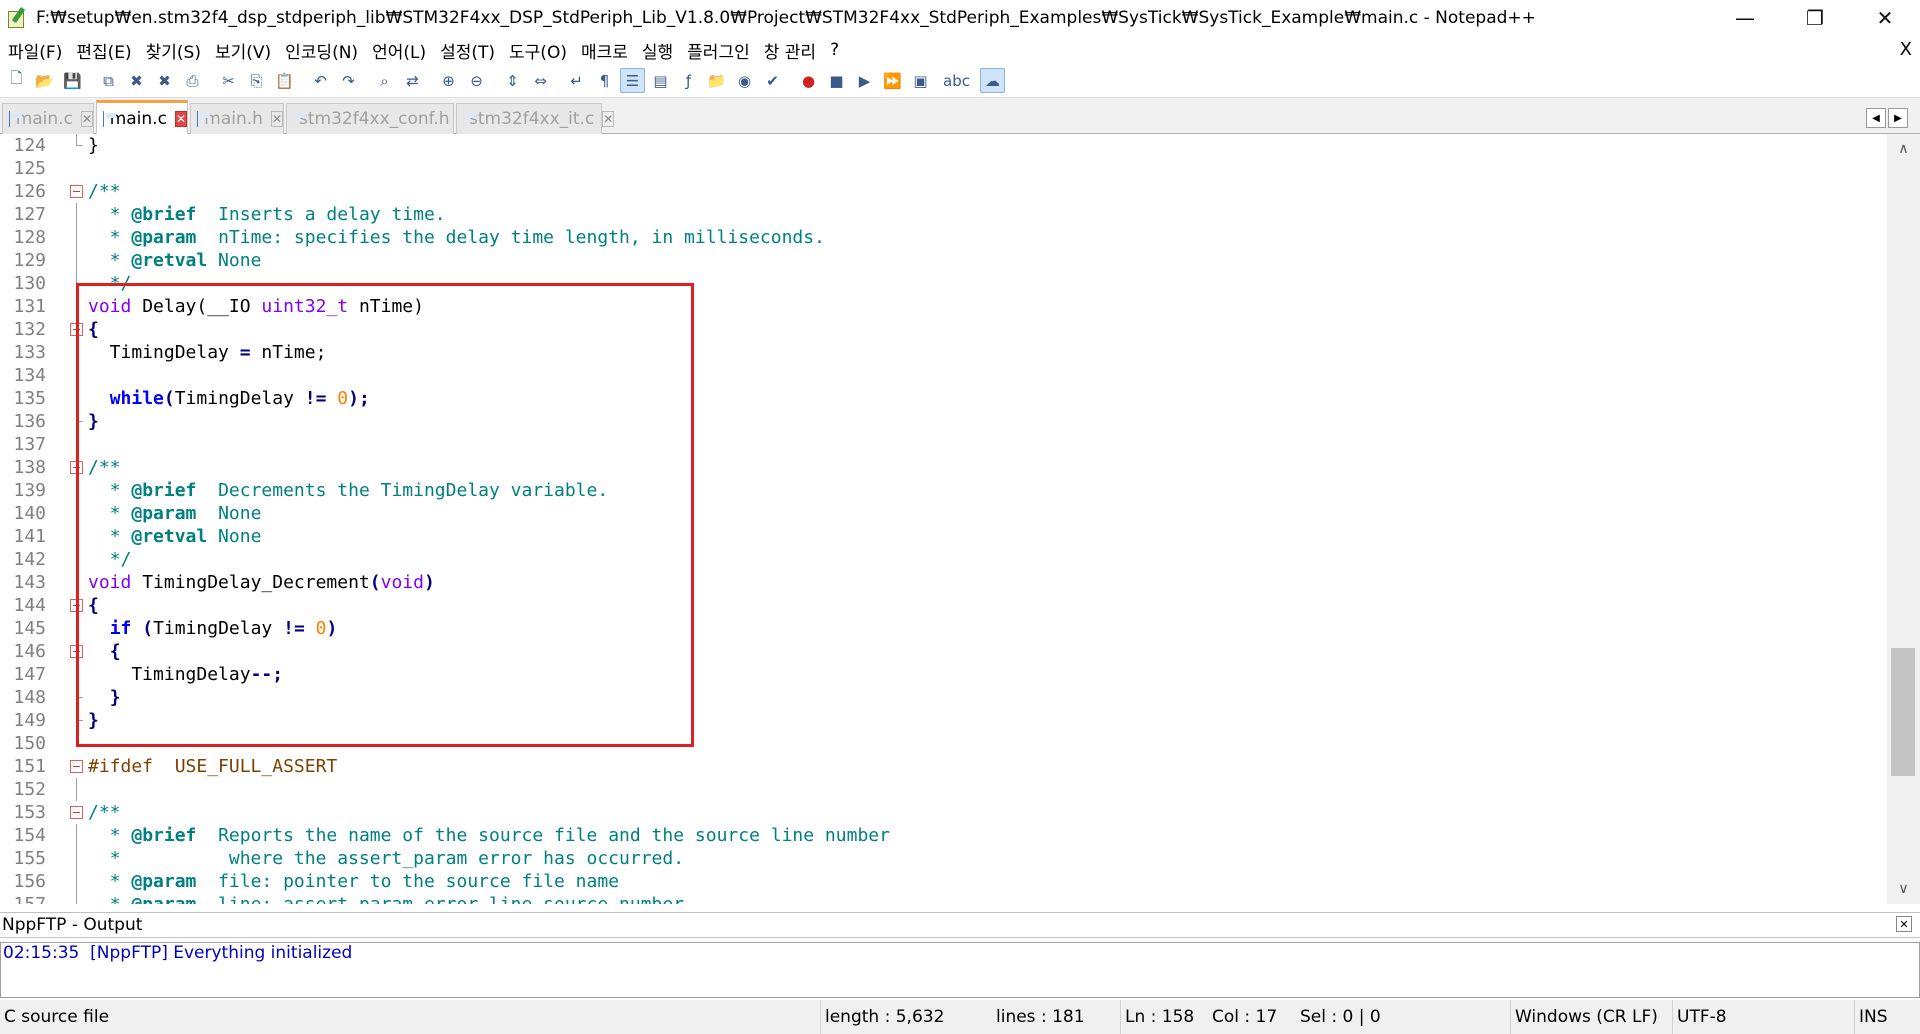  What do you see at coordinates (576, 80) in the screenshot?
I see `word-wrap-icon: ↵` at bounding box center [576, 80].